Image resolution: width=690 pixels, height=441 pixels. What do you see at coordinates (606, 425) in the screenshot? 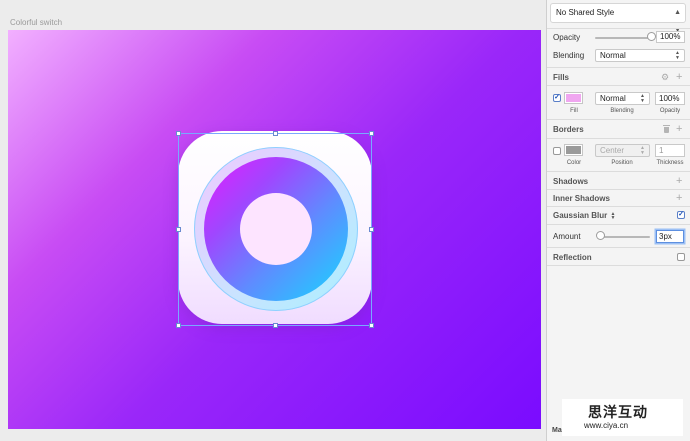
I see `watermark-url: www.ciya.cn` at bounding box center [606, 425].